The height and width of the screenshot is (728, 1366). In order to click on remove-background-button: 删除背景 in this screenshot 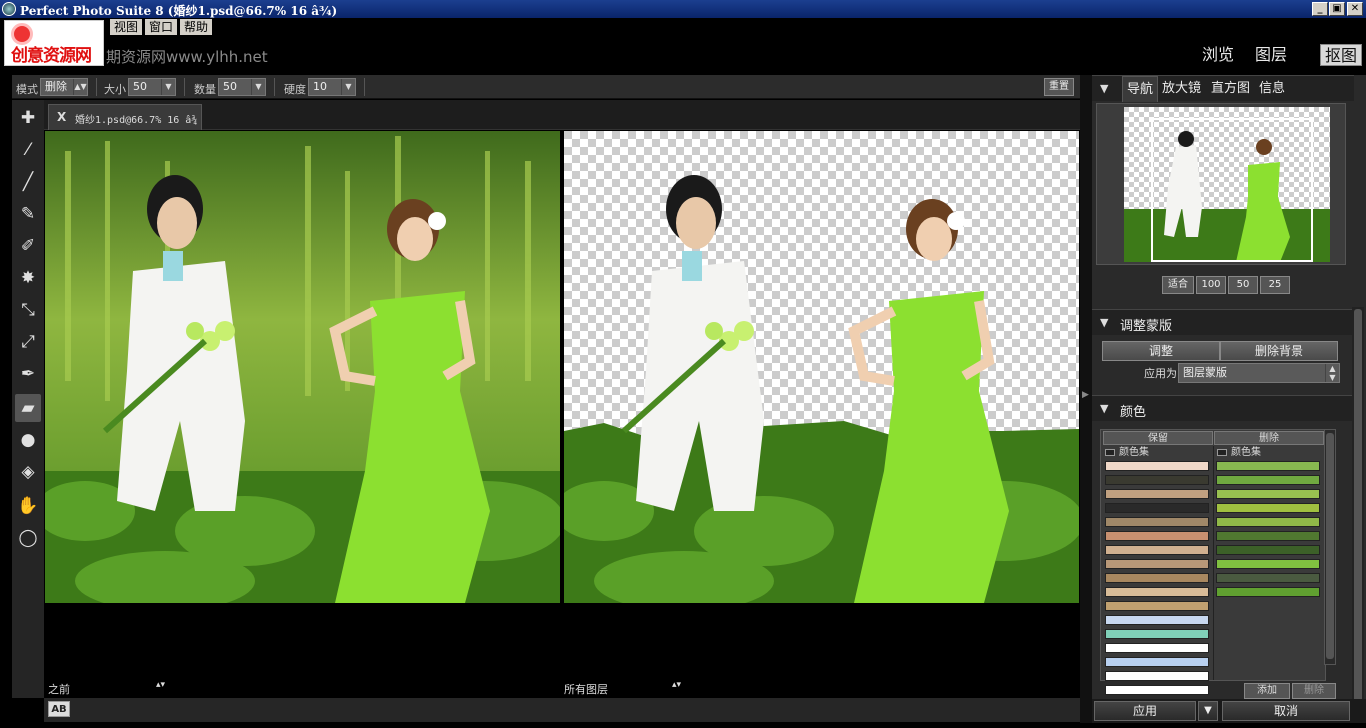, I will do `click(1279, 351)`.